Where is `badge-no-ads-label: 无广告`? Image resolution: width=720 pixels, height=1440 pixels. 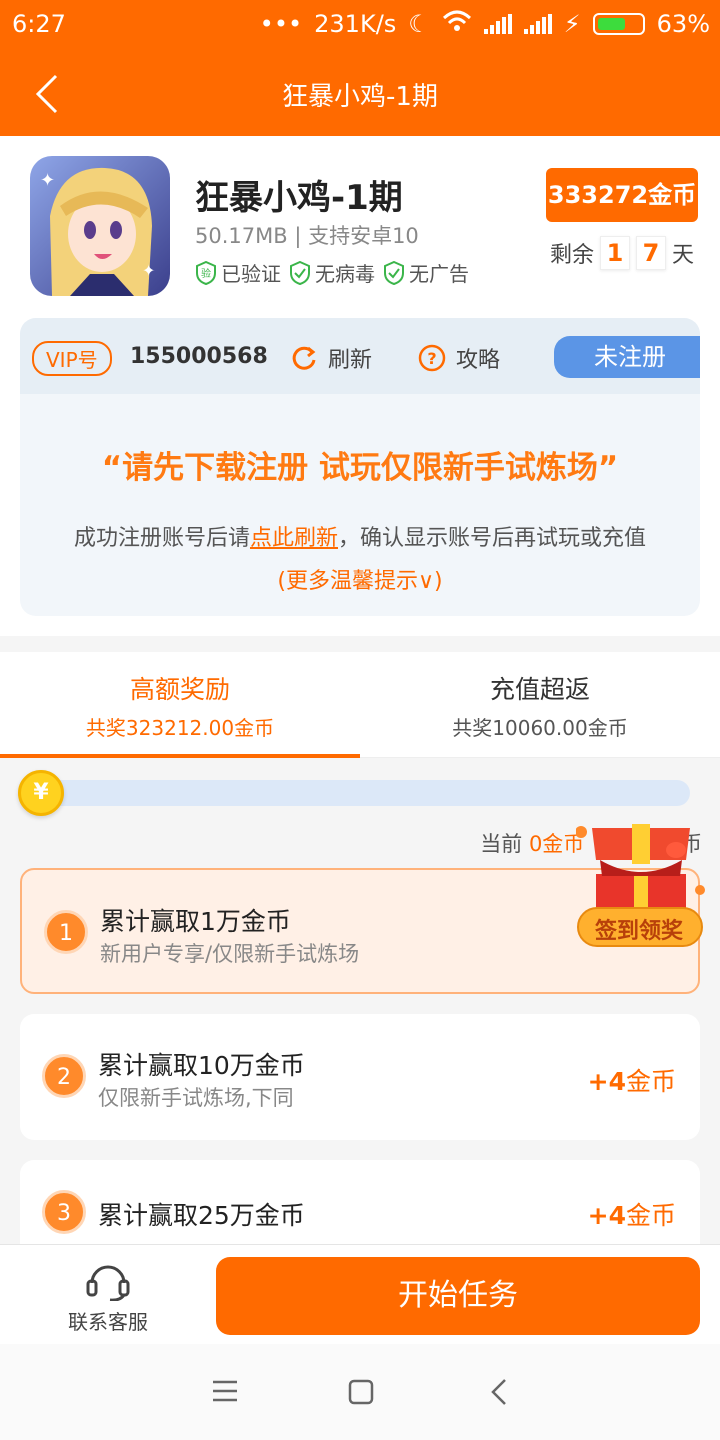
badge-no-ads-label: 无广告 is located at coordinates (439, 274).